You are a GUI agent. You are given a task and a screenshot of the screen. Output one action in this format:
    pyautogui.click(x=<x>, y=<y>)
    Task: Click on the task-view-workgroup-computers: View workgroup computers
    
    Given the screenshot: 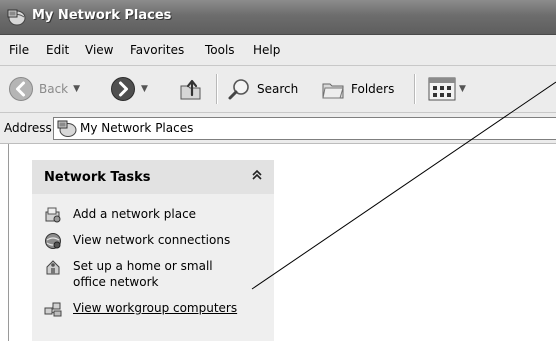 What is the action you would take?
    pyautogui.click(x=140, y=309)
    